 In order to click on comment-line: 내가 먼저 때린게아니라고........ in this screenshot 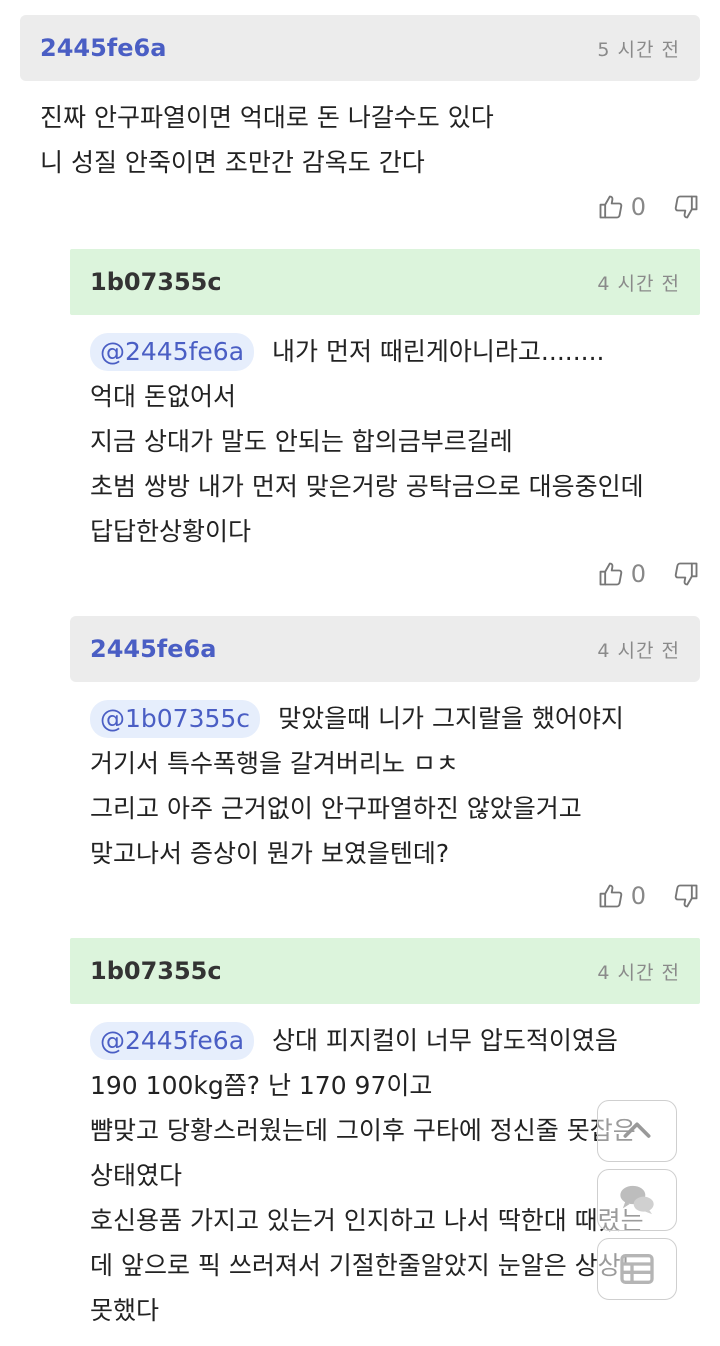, I will do `click(438, 351)`.